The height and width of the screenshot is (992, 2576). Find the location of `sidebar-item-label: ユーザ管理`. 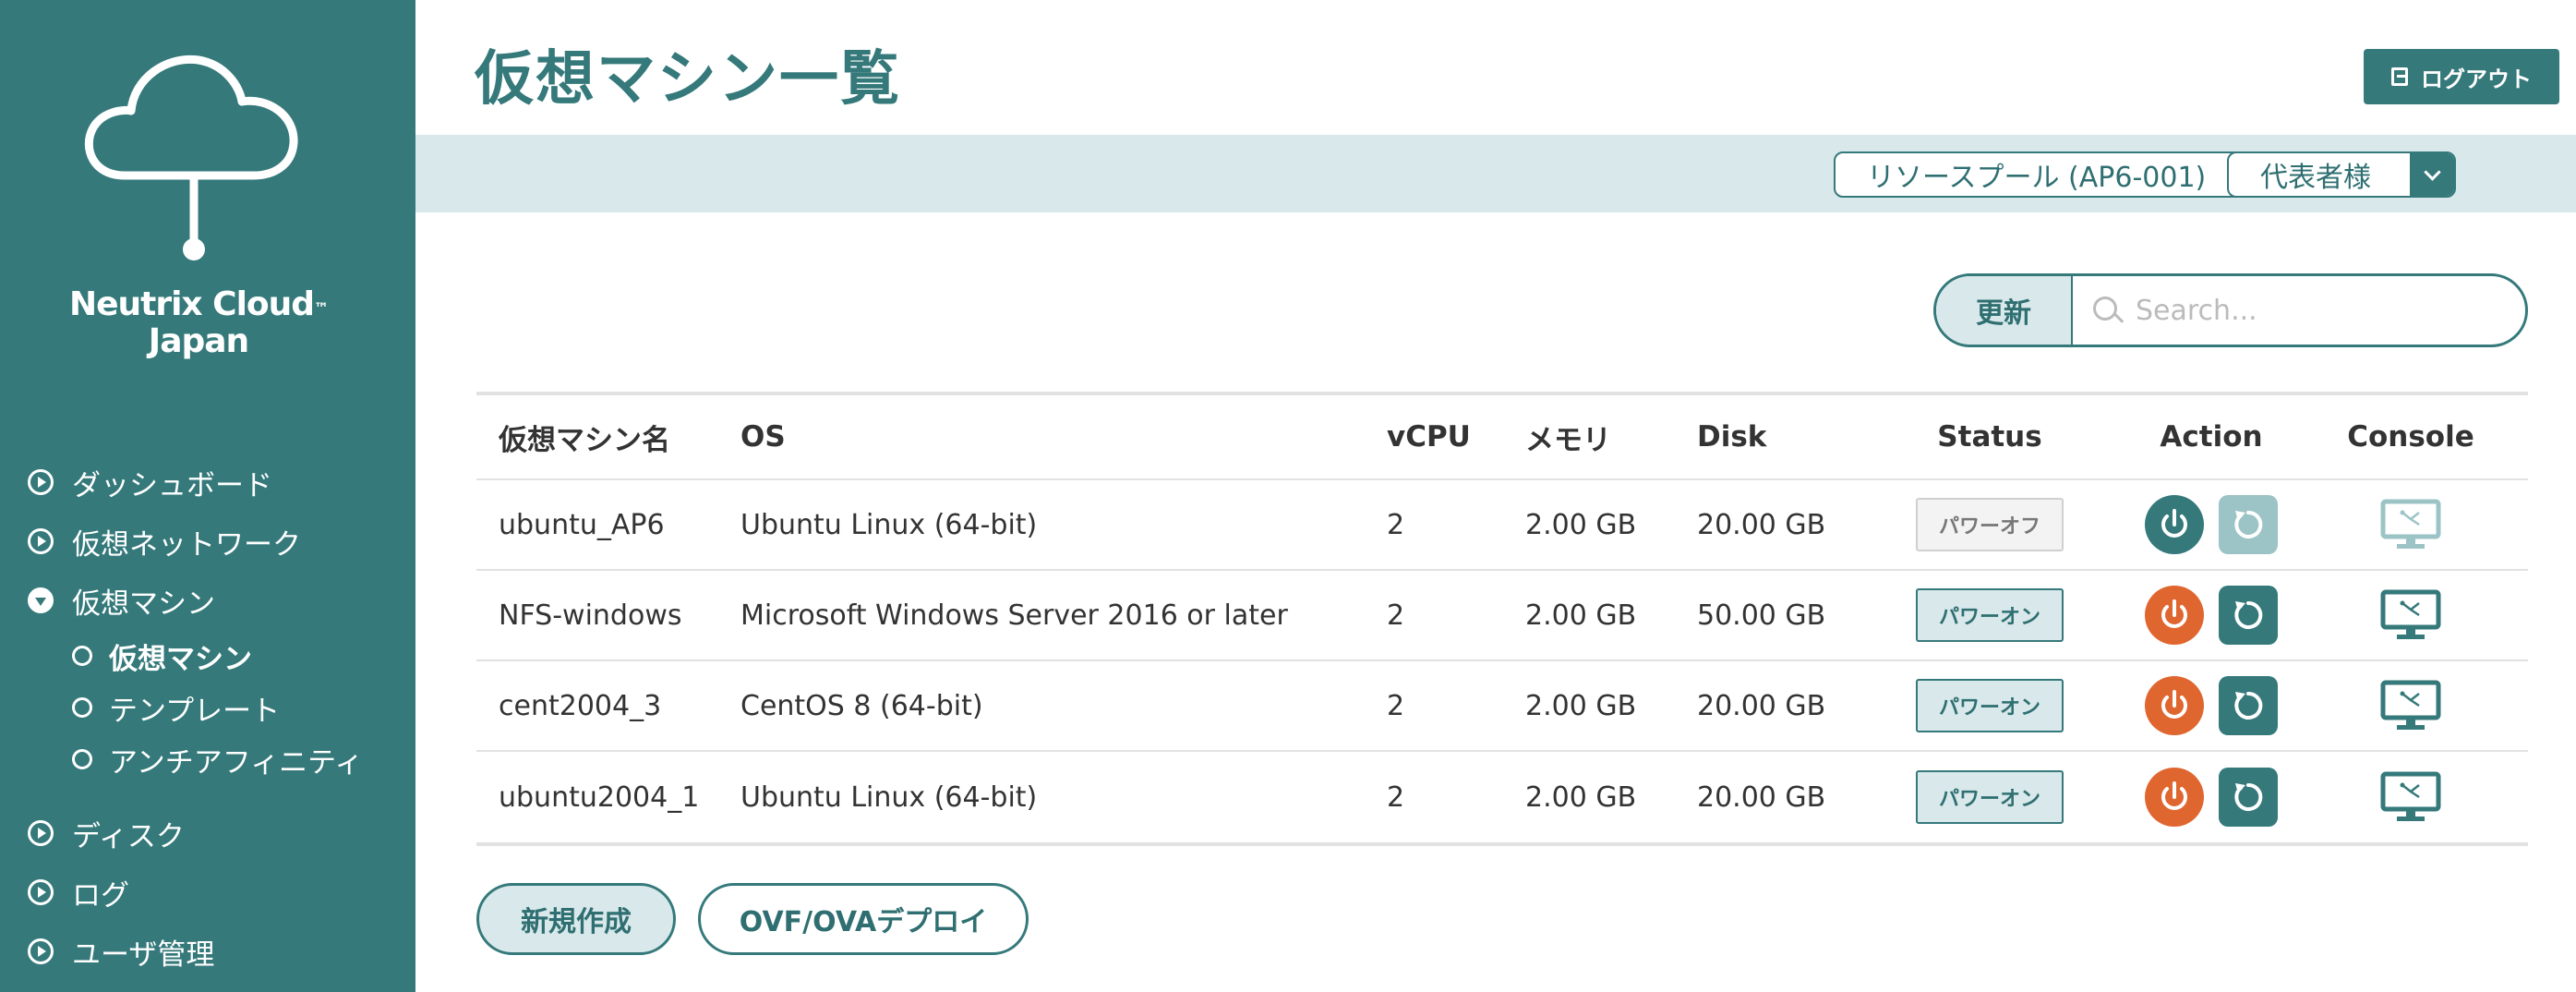

sidebar-item-label: ユーザ管理 is located at coordinates (143, 955).